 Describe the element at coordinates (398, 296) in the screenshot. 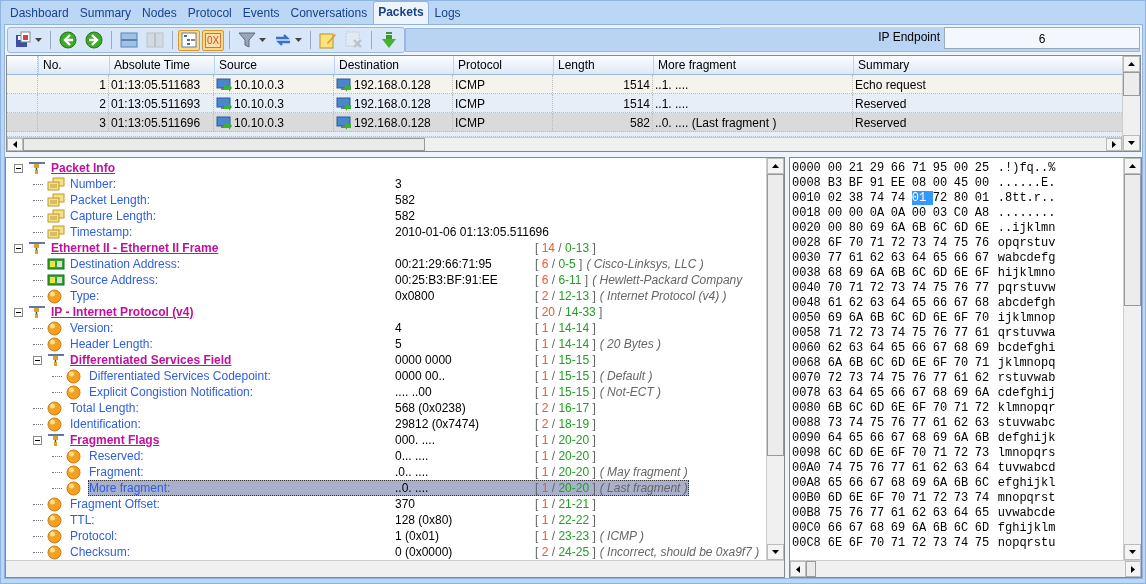

I see `tree-row: Type: 0x0800 [ 2 / 12-13 ] ( Internet Protocol (v4) )` at that location.